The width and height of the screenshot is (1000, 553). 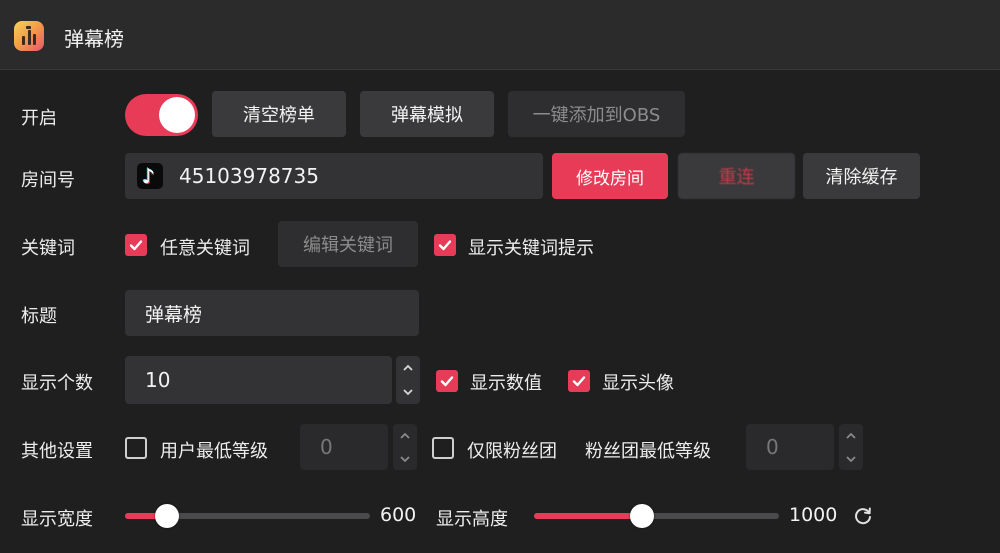 What do you see at coordinates (39, 316) in the screenshot?
I see `title-field-label: 标题` at bounding box center [39, 316].